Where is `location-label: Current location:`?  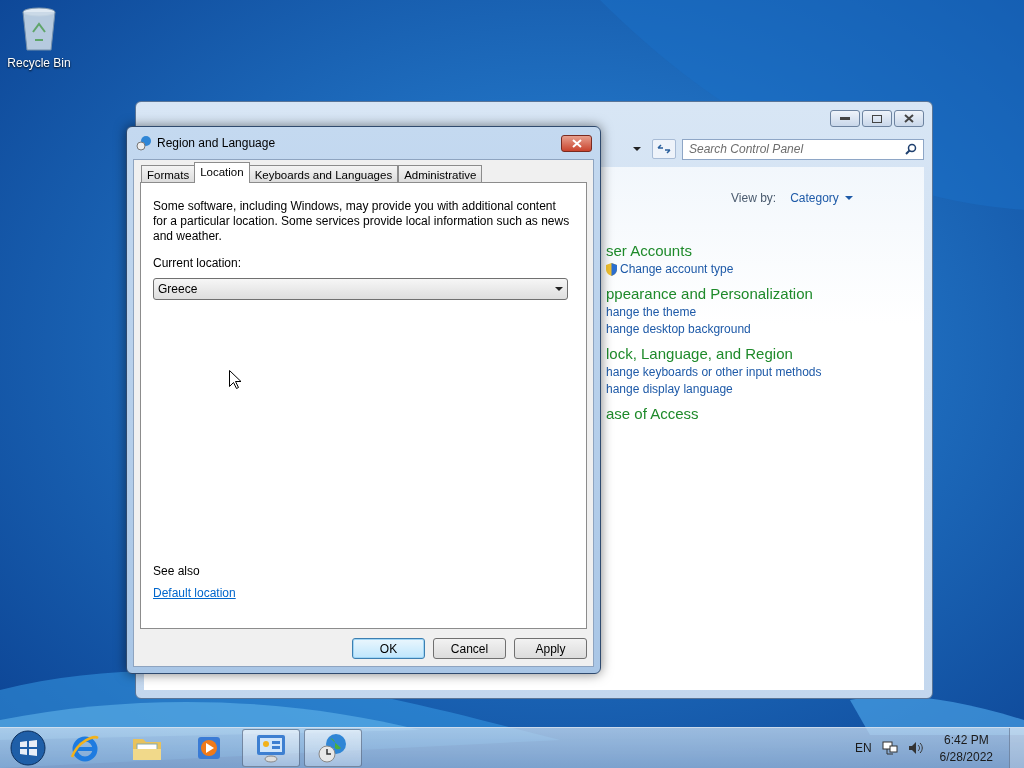
location-label: Current location: is located at coordinates (198, 263).